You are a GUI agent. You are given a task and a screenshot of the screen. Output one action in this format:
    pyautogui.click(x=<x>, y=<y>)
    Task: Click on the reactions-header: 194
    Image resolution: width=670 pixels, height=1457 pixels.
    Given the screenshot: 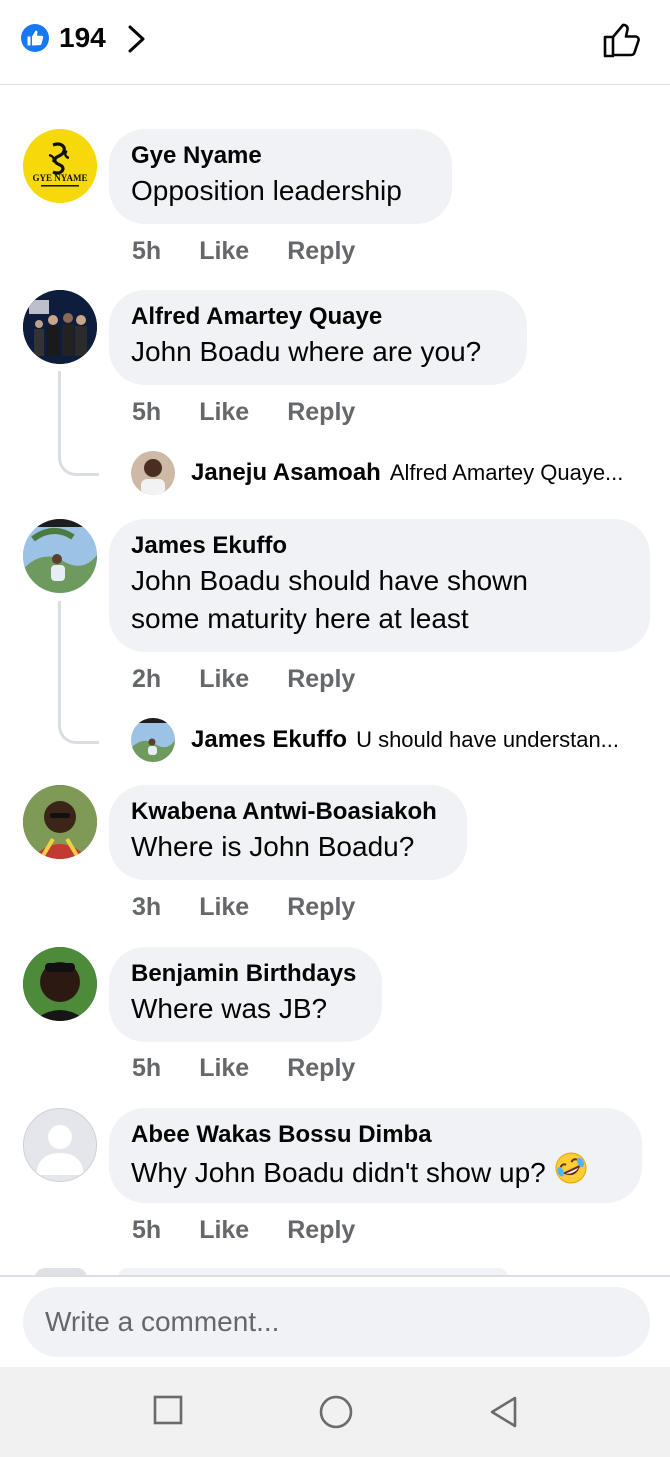 What is the action you would take?
    pyautogui.click(x=335, y=42)
    